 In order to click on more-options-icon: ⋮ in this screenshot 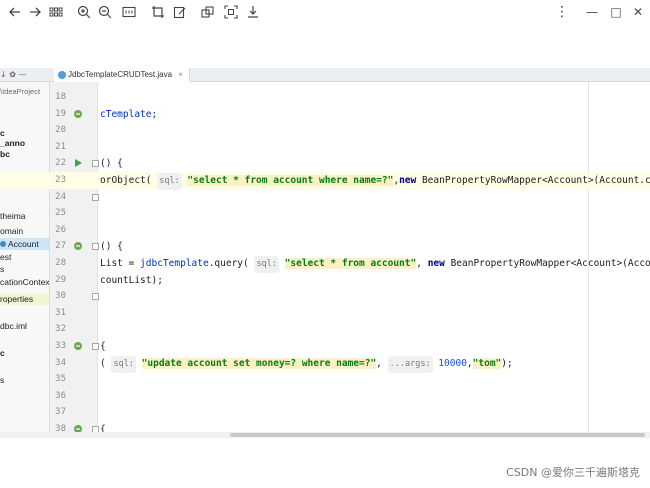, I will do `click(562, 12)`.